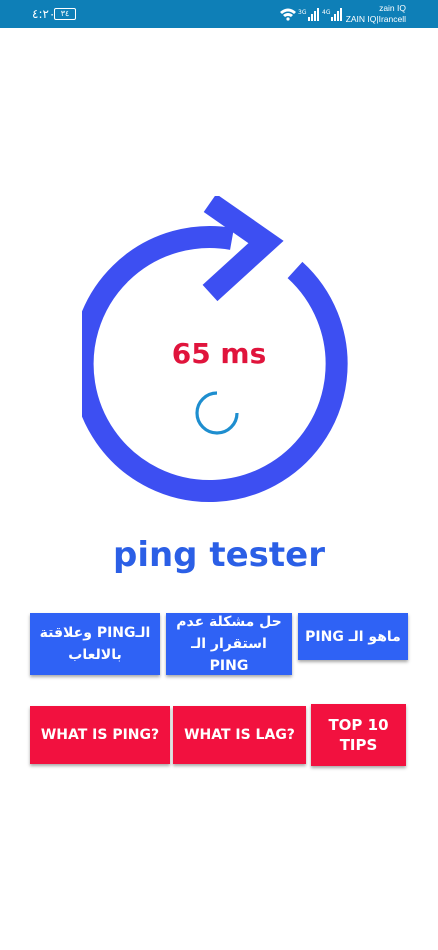 The width and height of the screenshot is (438, 950). Describe the element at coordinates (219, 353) in the screenshot. I see `ping-value: 65 ms` at that location.